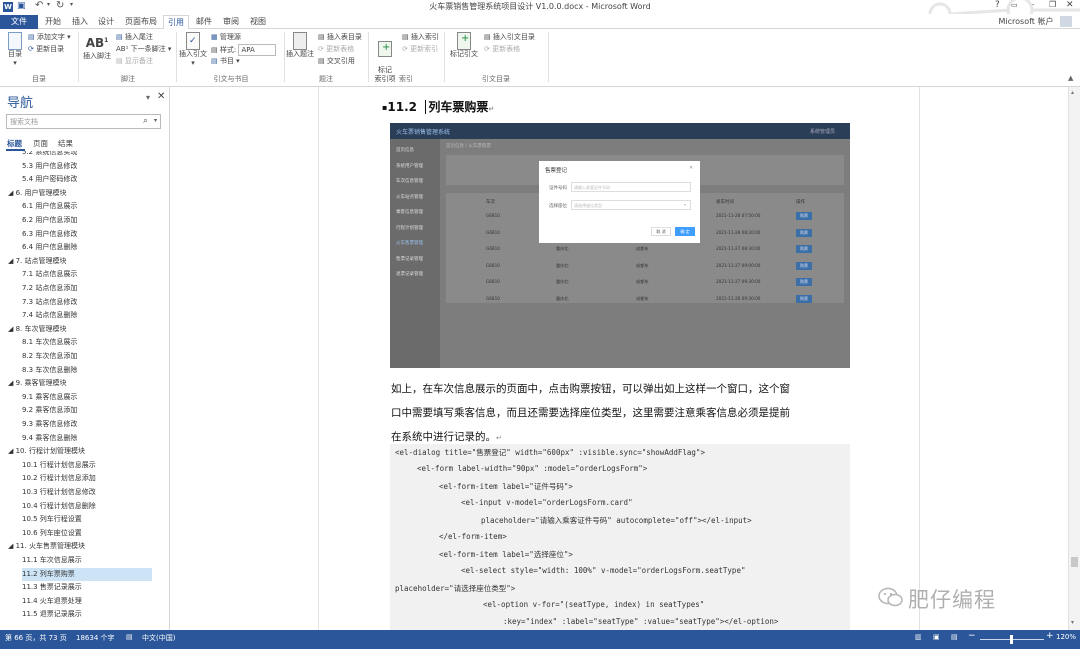 The width and height of the screenshot is (1080, 649). I want to click on print-layout-icon: ▣, so click(936, 637).